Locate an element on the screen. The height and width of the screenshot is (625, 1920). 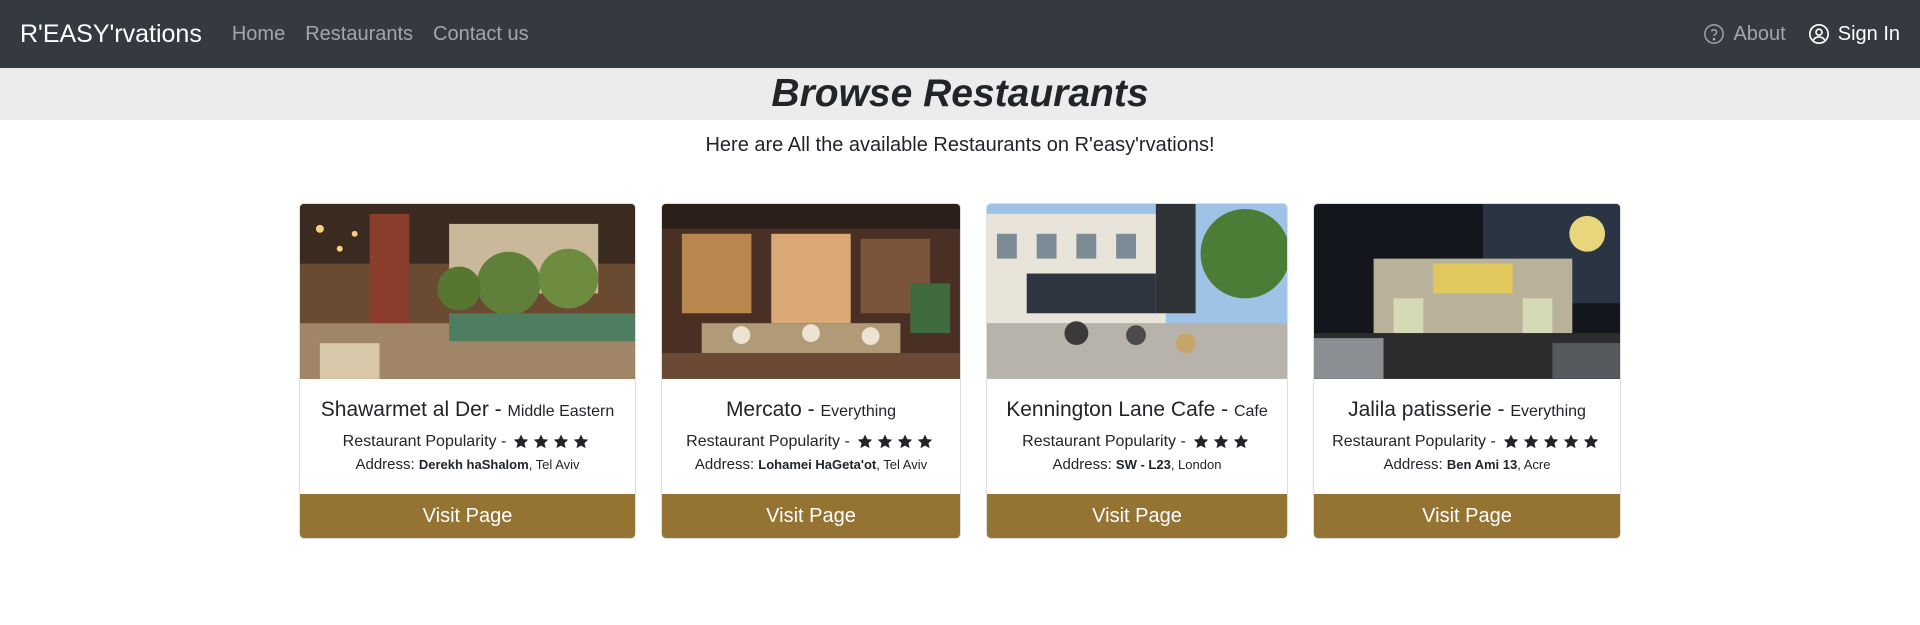
address-street: Ben Ami 13 is located at coordinates (1482, 464).